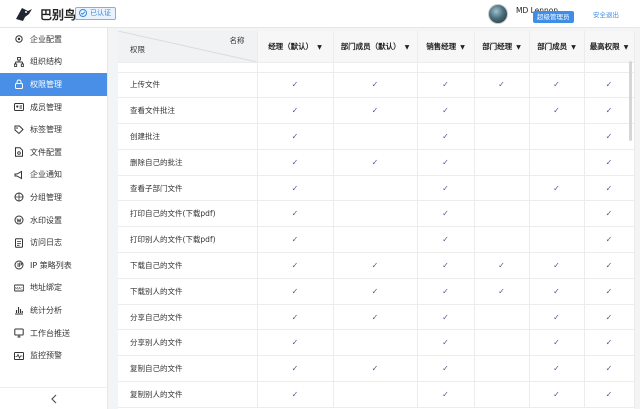 This screenshot has width=640, height=409. Describe the element at coordinates (53, 355) in the screenshot. I see `sidebar-item: 监控预警` at that location.